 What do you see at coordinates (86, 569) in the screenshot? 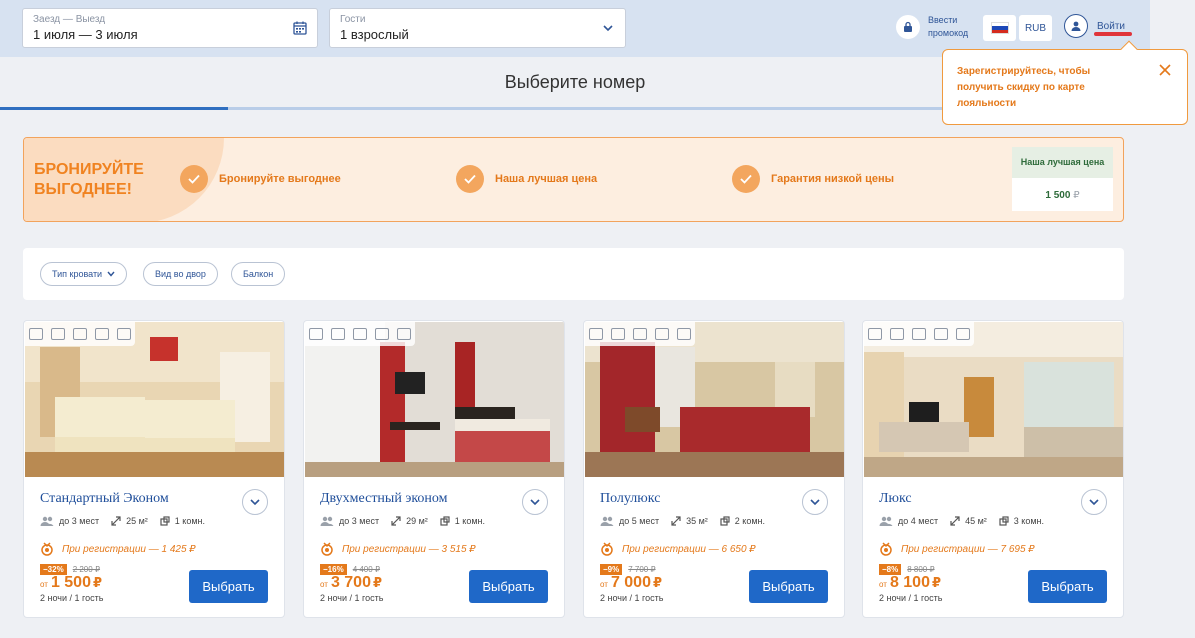
I see `old-price: 2 200 ₽` at bounding box center [86, 569].